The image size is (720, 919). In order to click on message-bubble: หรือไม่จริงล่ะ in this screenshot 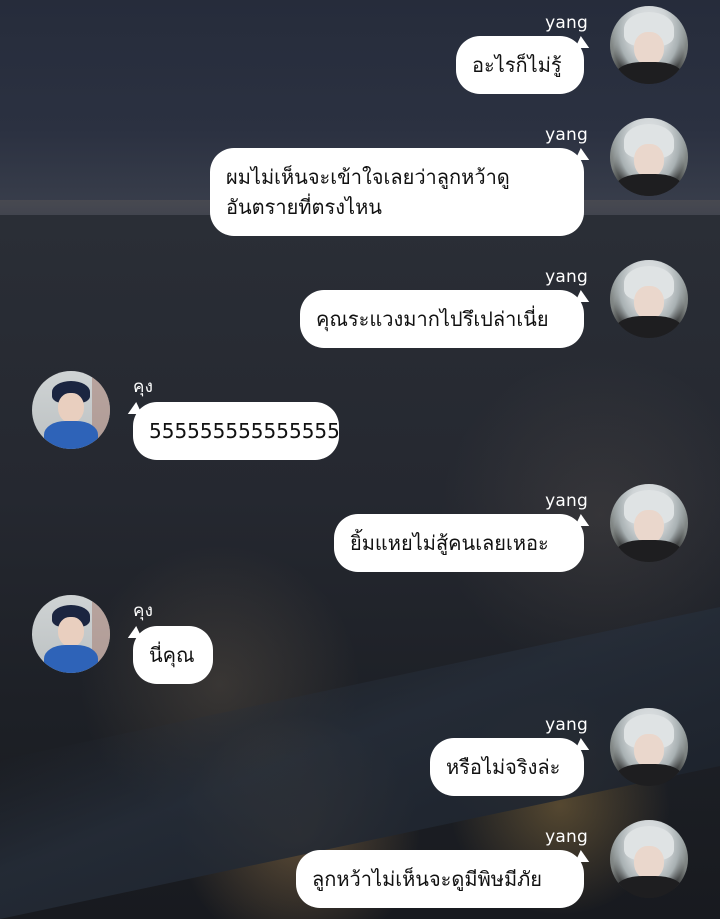, I will do `click(507, 767)`.